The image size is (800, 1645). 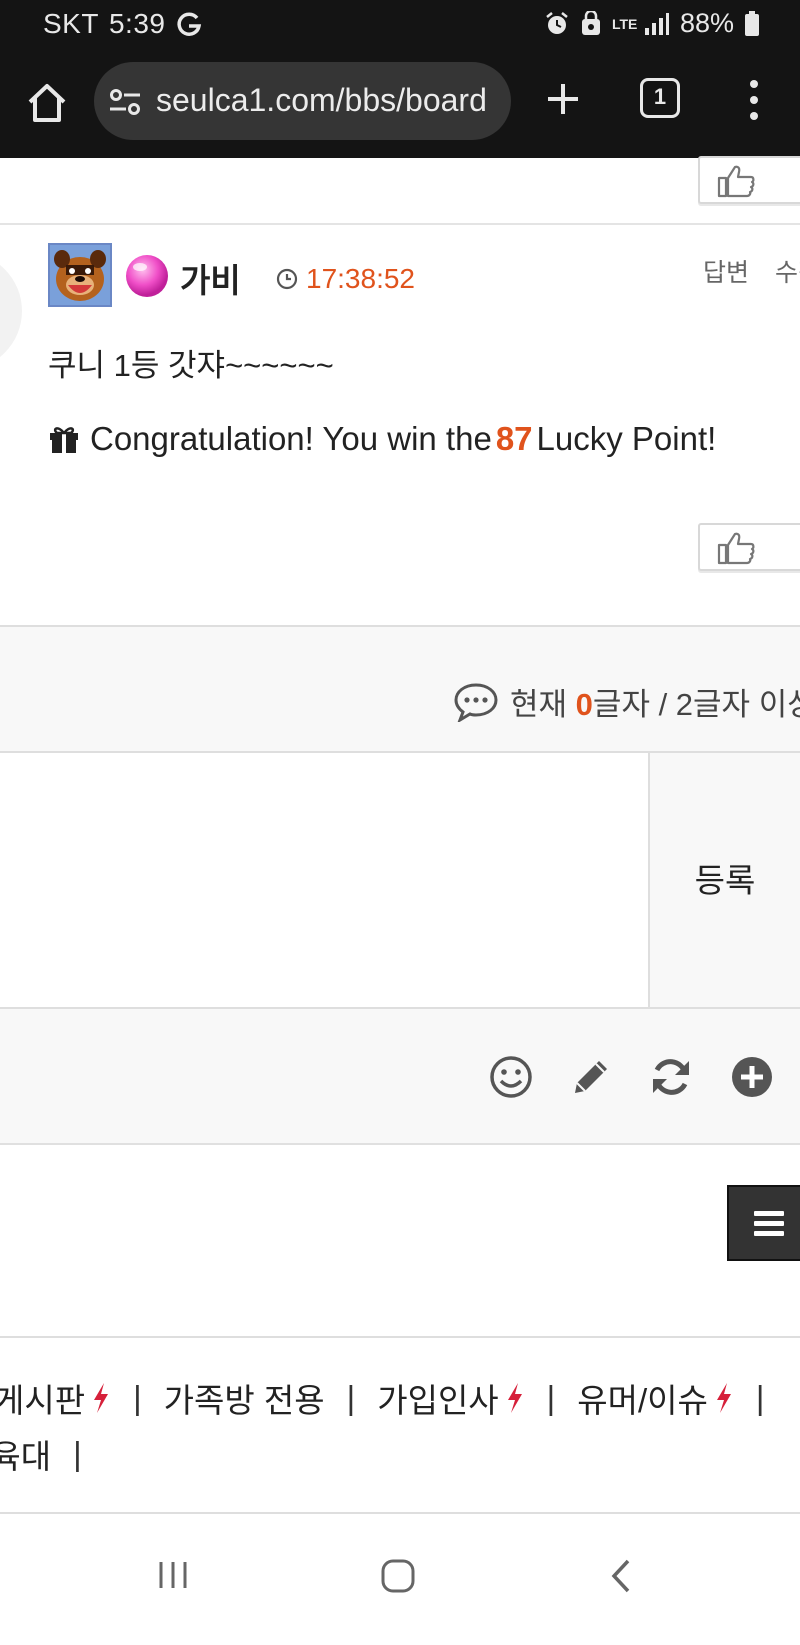 What do you see at coordinates (326, 100) in the screenshot?
I see `url-text: seulca1.com/bbs/board` at bounding box center [326, 100].